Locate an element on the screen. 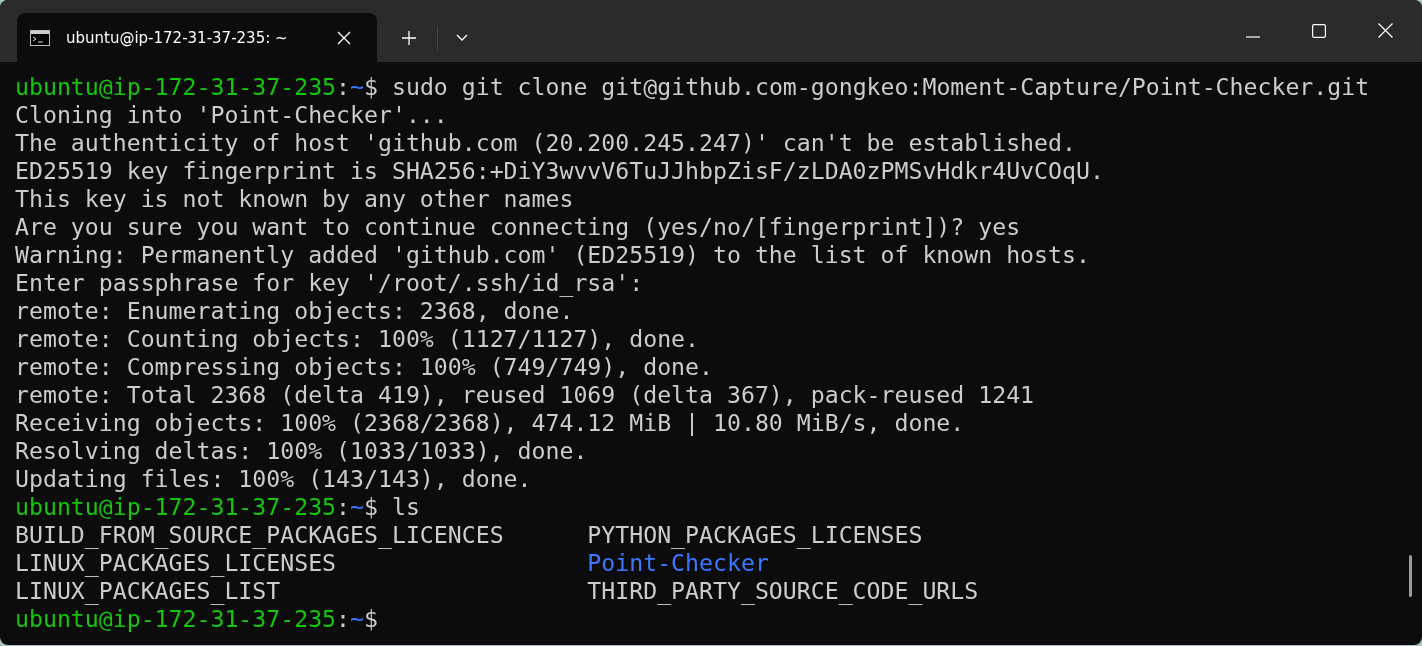  output-line: remote: Enumerating objects: 2368, done. is located at coordinates (294, 310).